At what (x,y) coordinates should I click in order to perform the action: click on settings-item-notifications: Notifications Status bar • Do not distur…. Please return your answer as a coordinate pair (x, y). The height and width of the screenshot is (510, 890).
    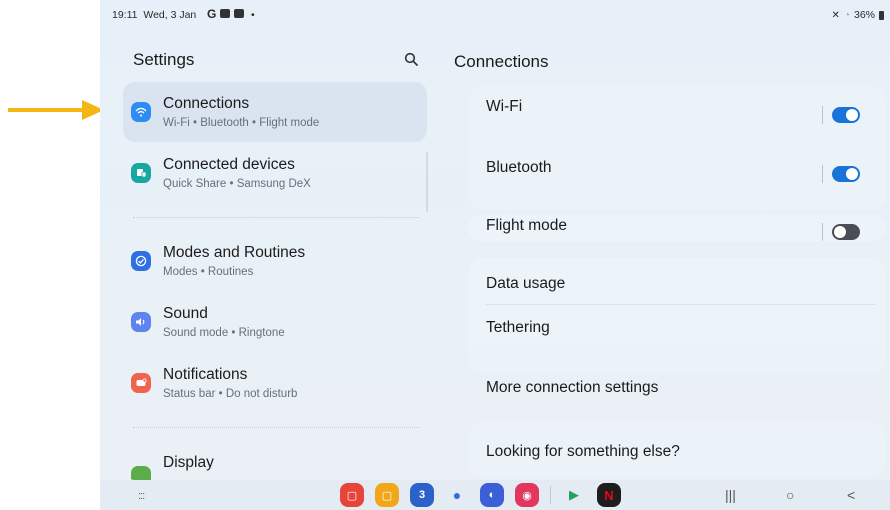
    Looking at the image, I should click on (275, 383).